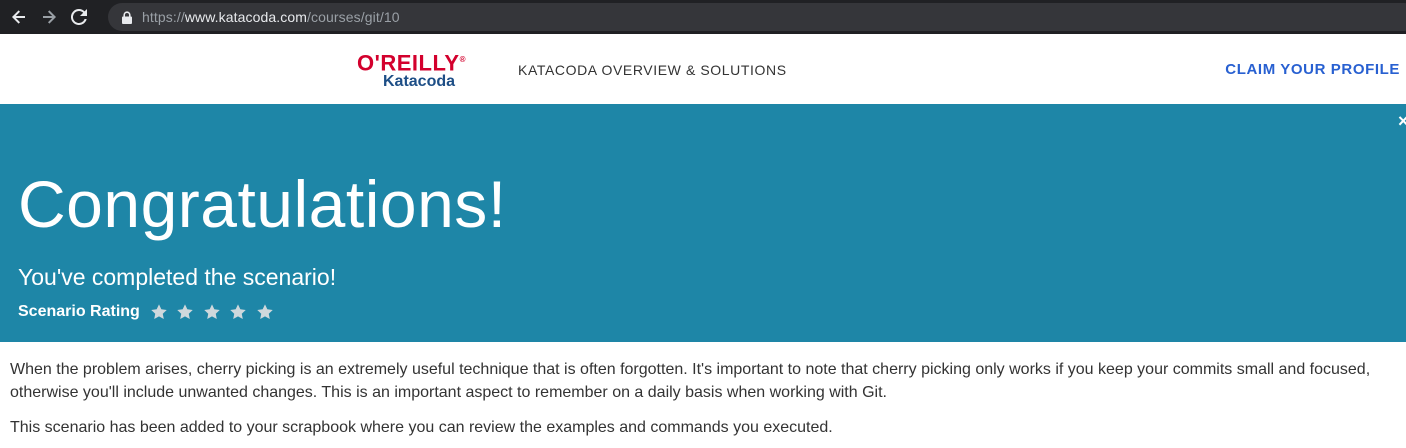 The width and height of the screenshot is (1406, 448). Describe the element at coordinates (652, 70) in the screenshot. I see `nav-overview-solutions: KATACODA OVERVIEW & SOLUTIONS` at that location.